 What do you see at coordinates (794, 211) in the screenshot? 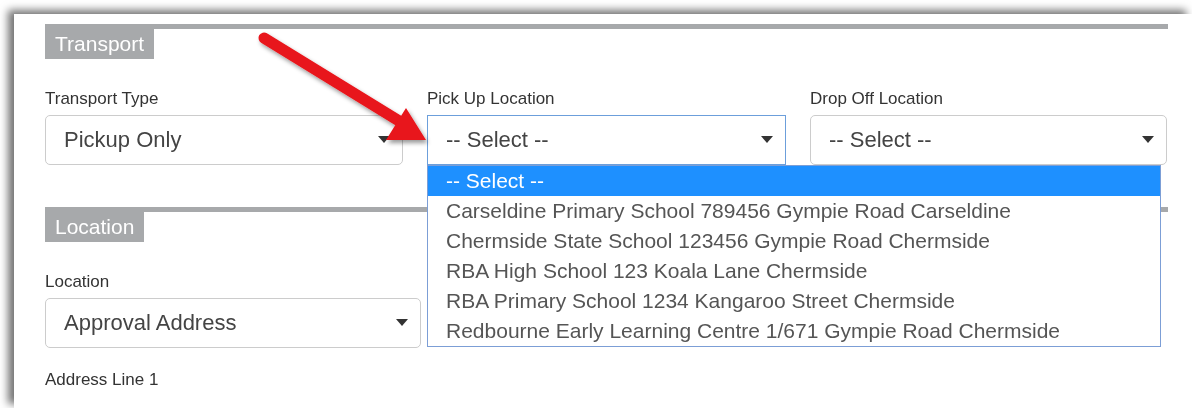
I see `dropdown-option: Carseldine Primary School 789456 Gympie Road Carseldine` at bounding box center [794, 211].